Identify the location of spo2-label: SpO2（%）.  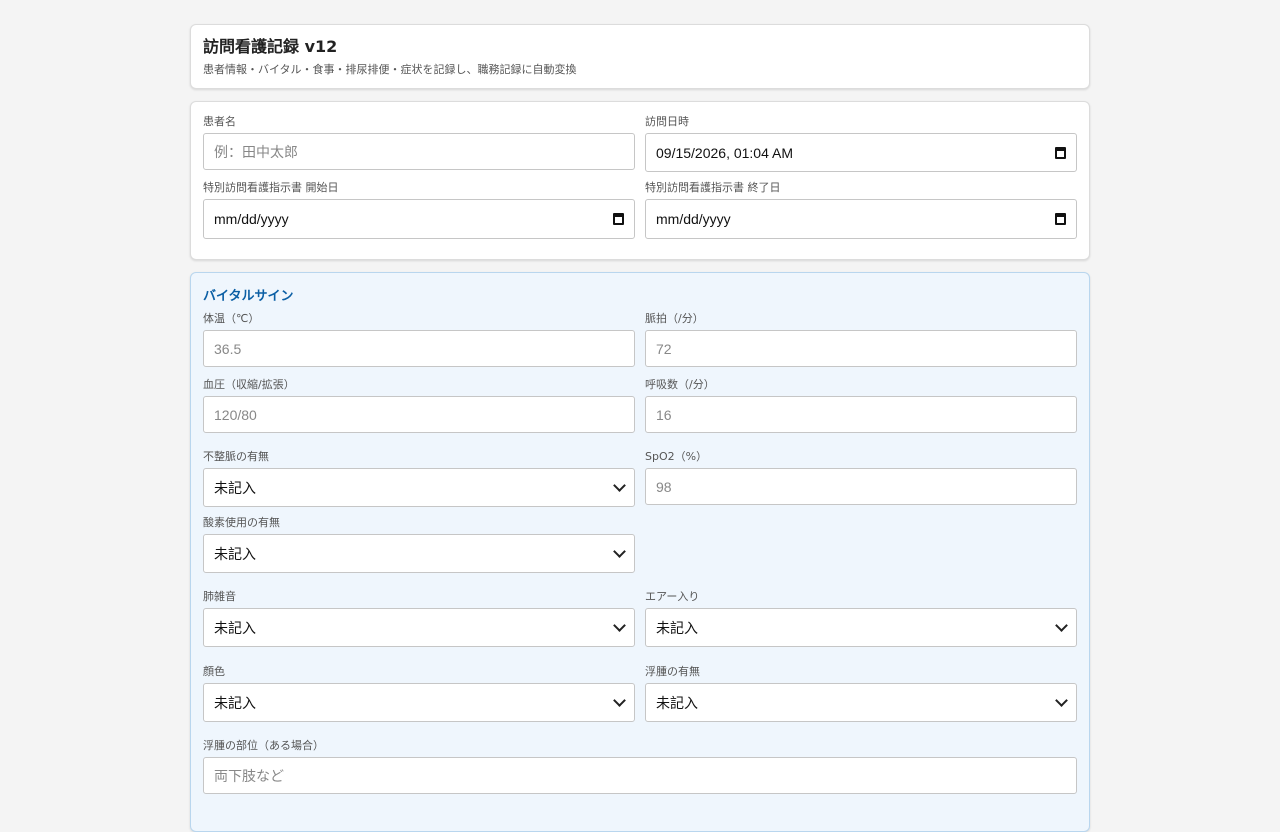
(676, 456).